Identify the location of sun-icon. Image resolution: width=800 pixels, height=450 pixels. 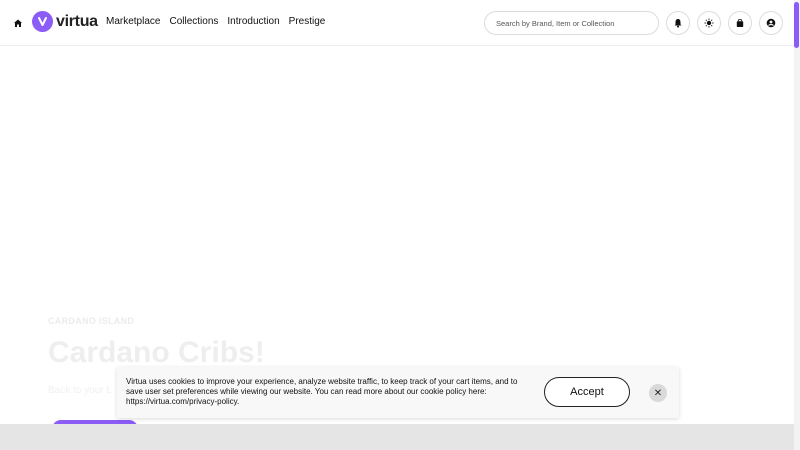
(709, 23).